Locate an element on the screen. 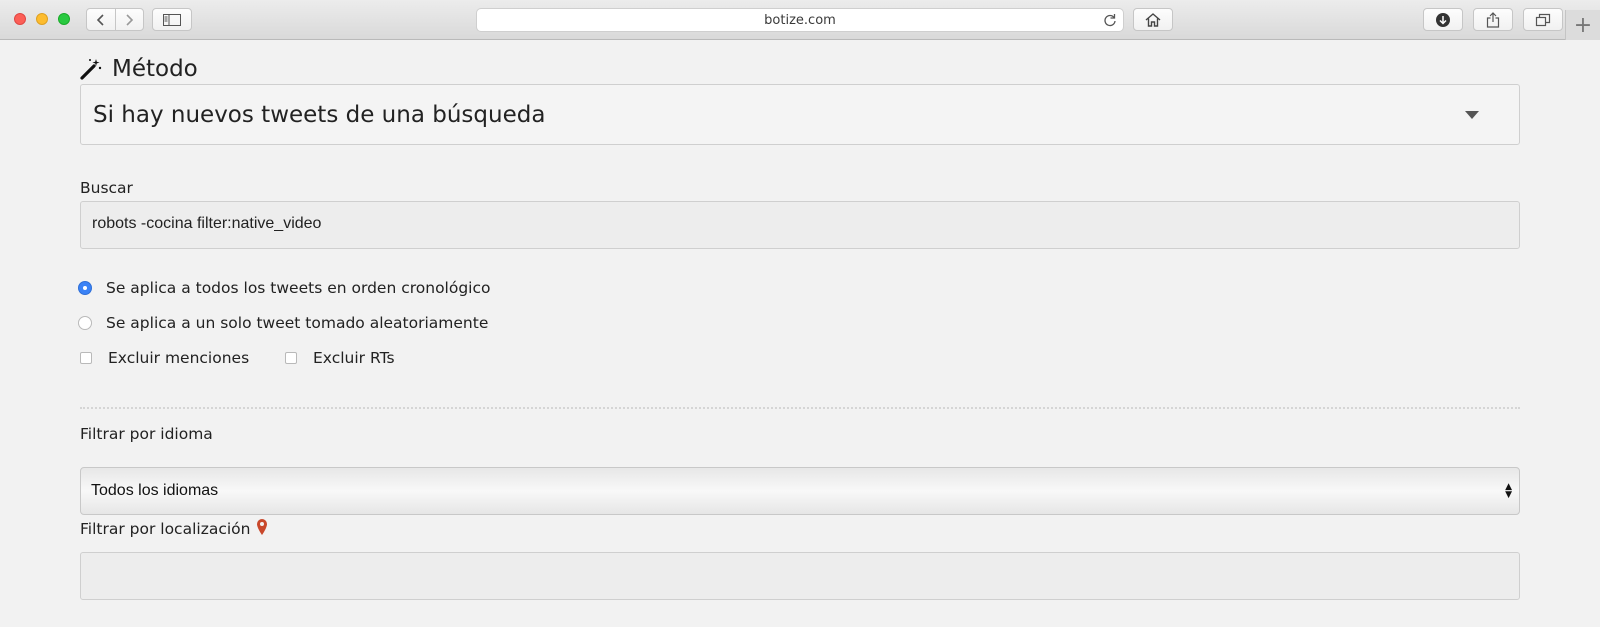 The width and height of the screenshot is (1600, 627). minimize-window-button is located at coordinates (42, 19).